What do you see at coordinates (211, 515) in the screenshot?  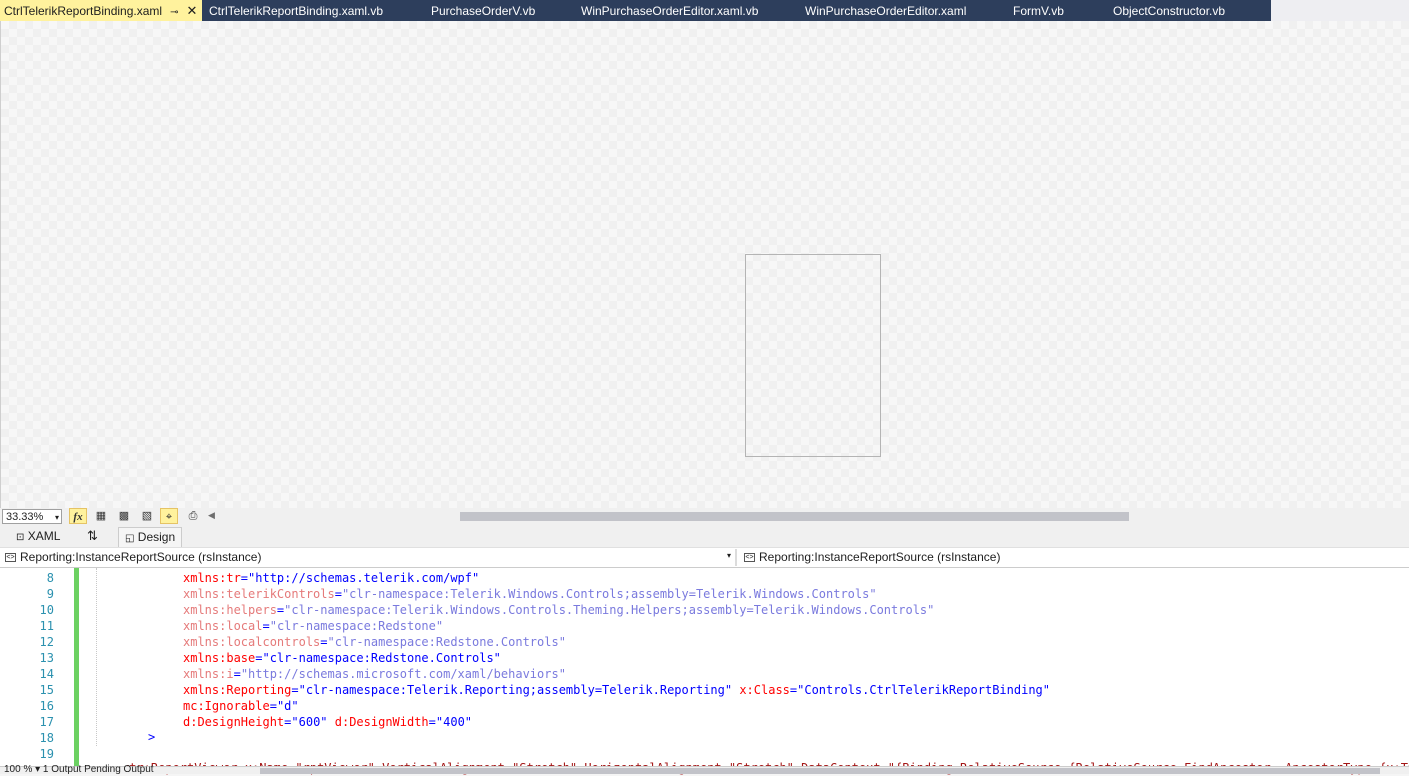 I see `scroll-left-icon: ◀` at bounding box center [211, 515].